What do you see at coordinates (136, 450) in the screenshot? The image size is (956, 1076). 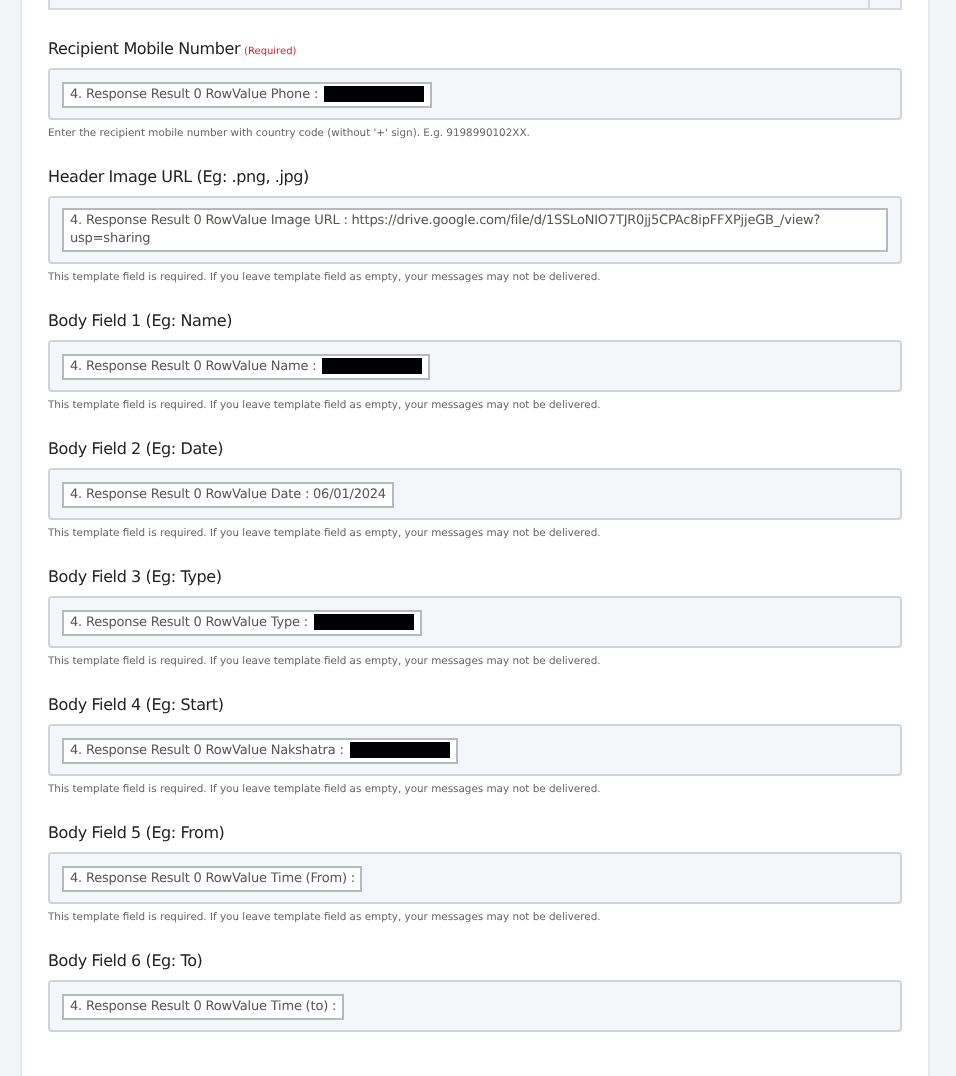 I see `field-label: Body Field 2 (Eg: Date)` at bounding box center [136, 450].